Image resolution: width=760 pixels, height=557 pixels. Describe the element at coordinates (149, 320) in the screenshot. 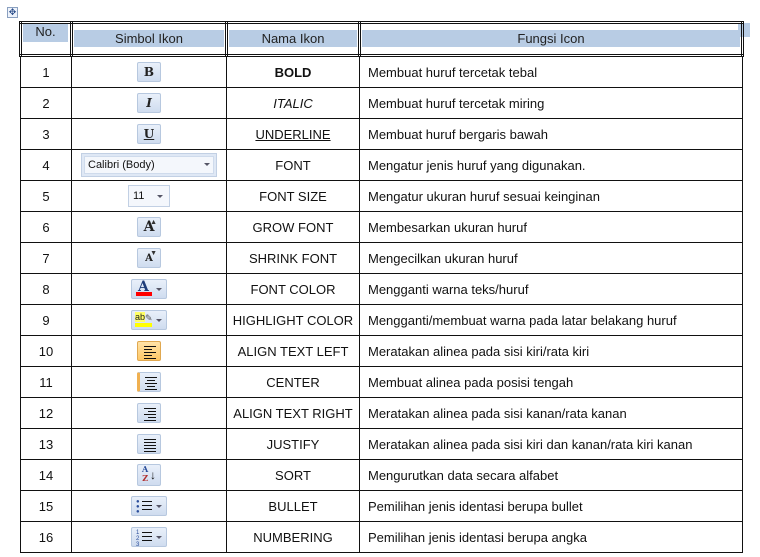

I see `highlight-color-icon: ab ✎` at that location.